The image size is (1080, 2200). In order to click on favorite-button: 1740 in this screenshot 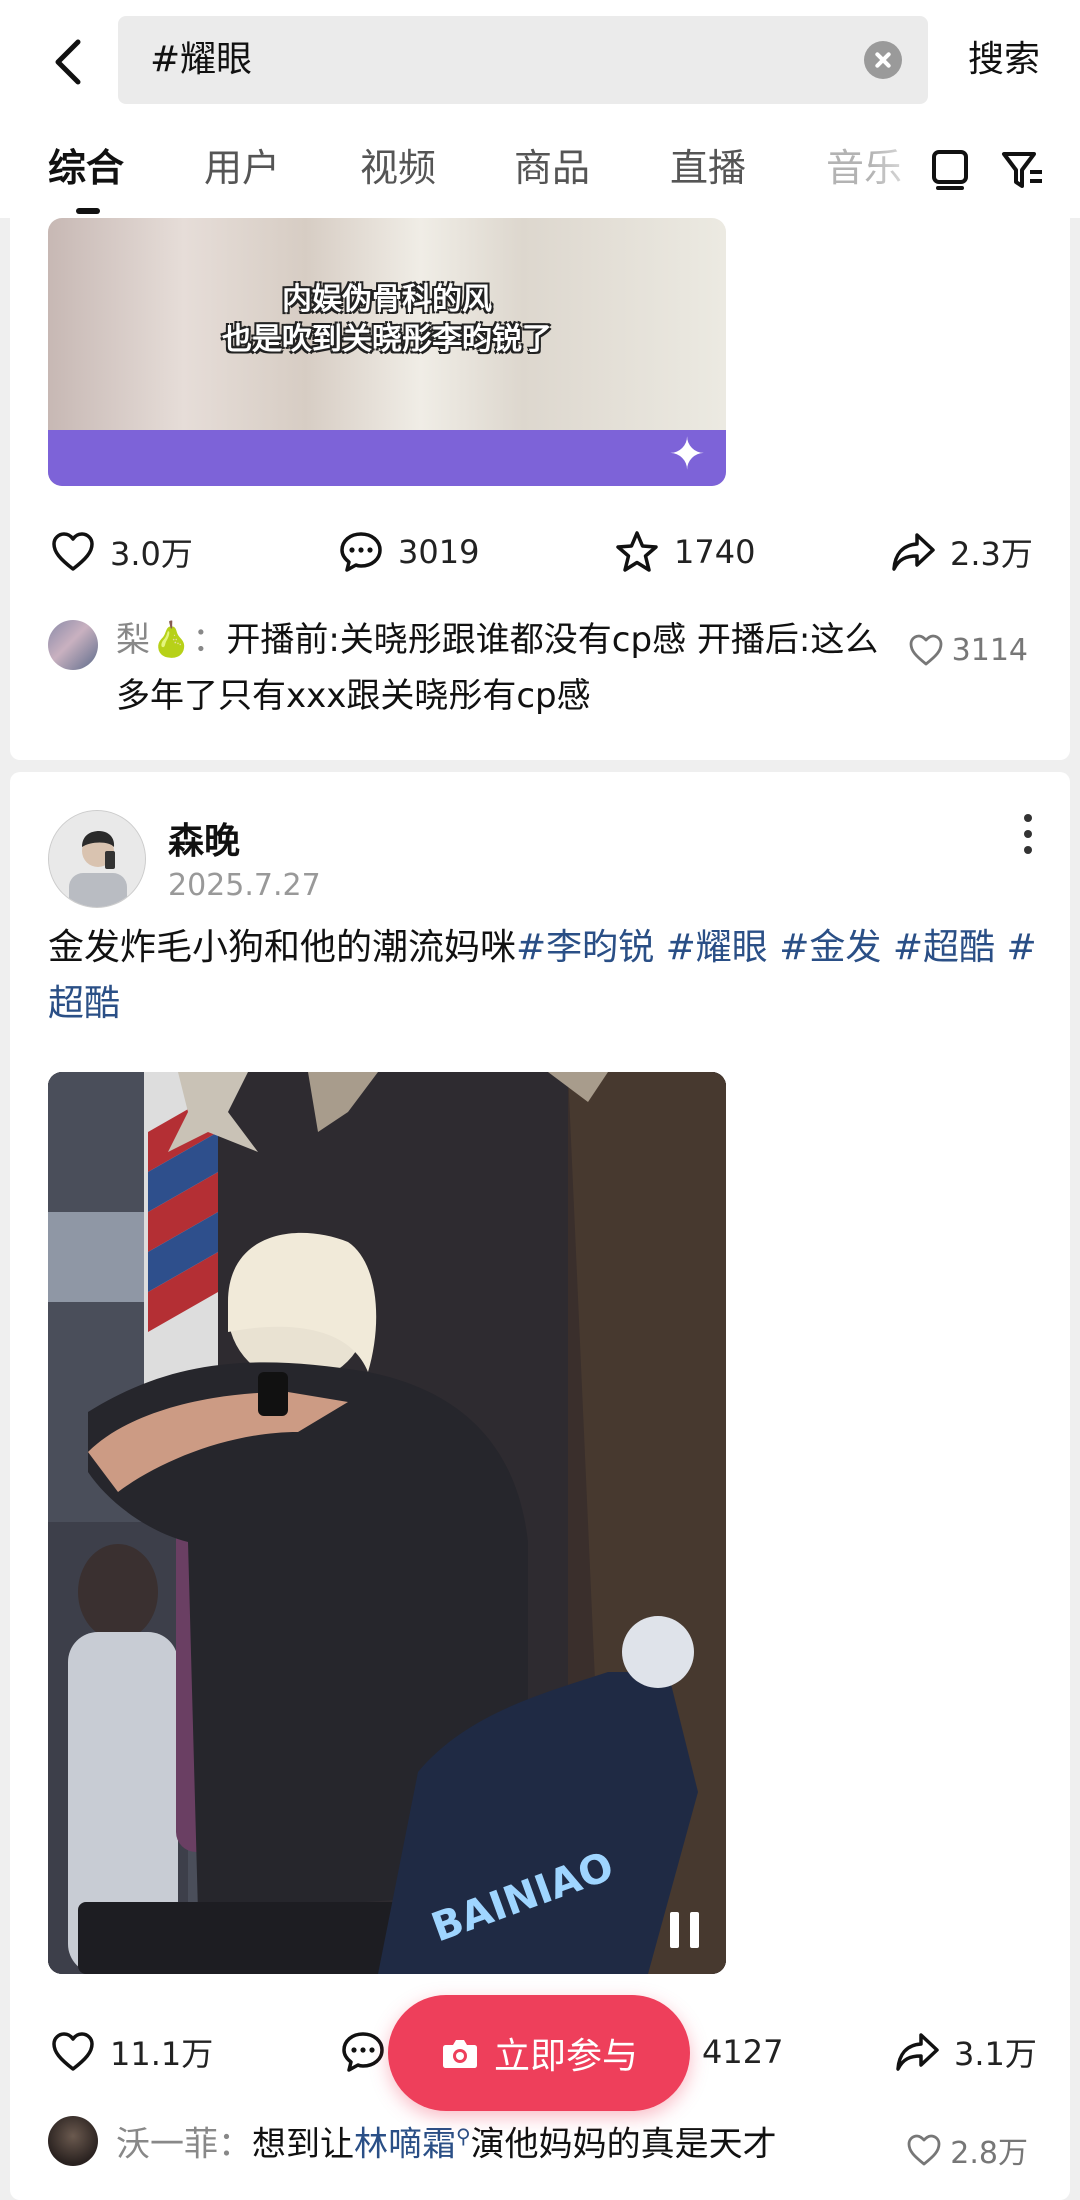, I will do `click(684, 552)`.